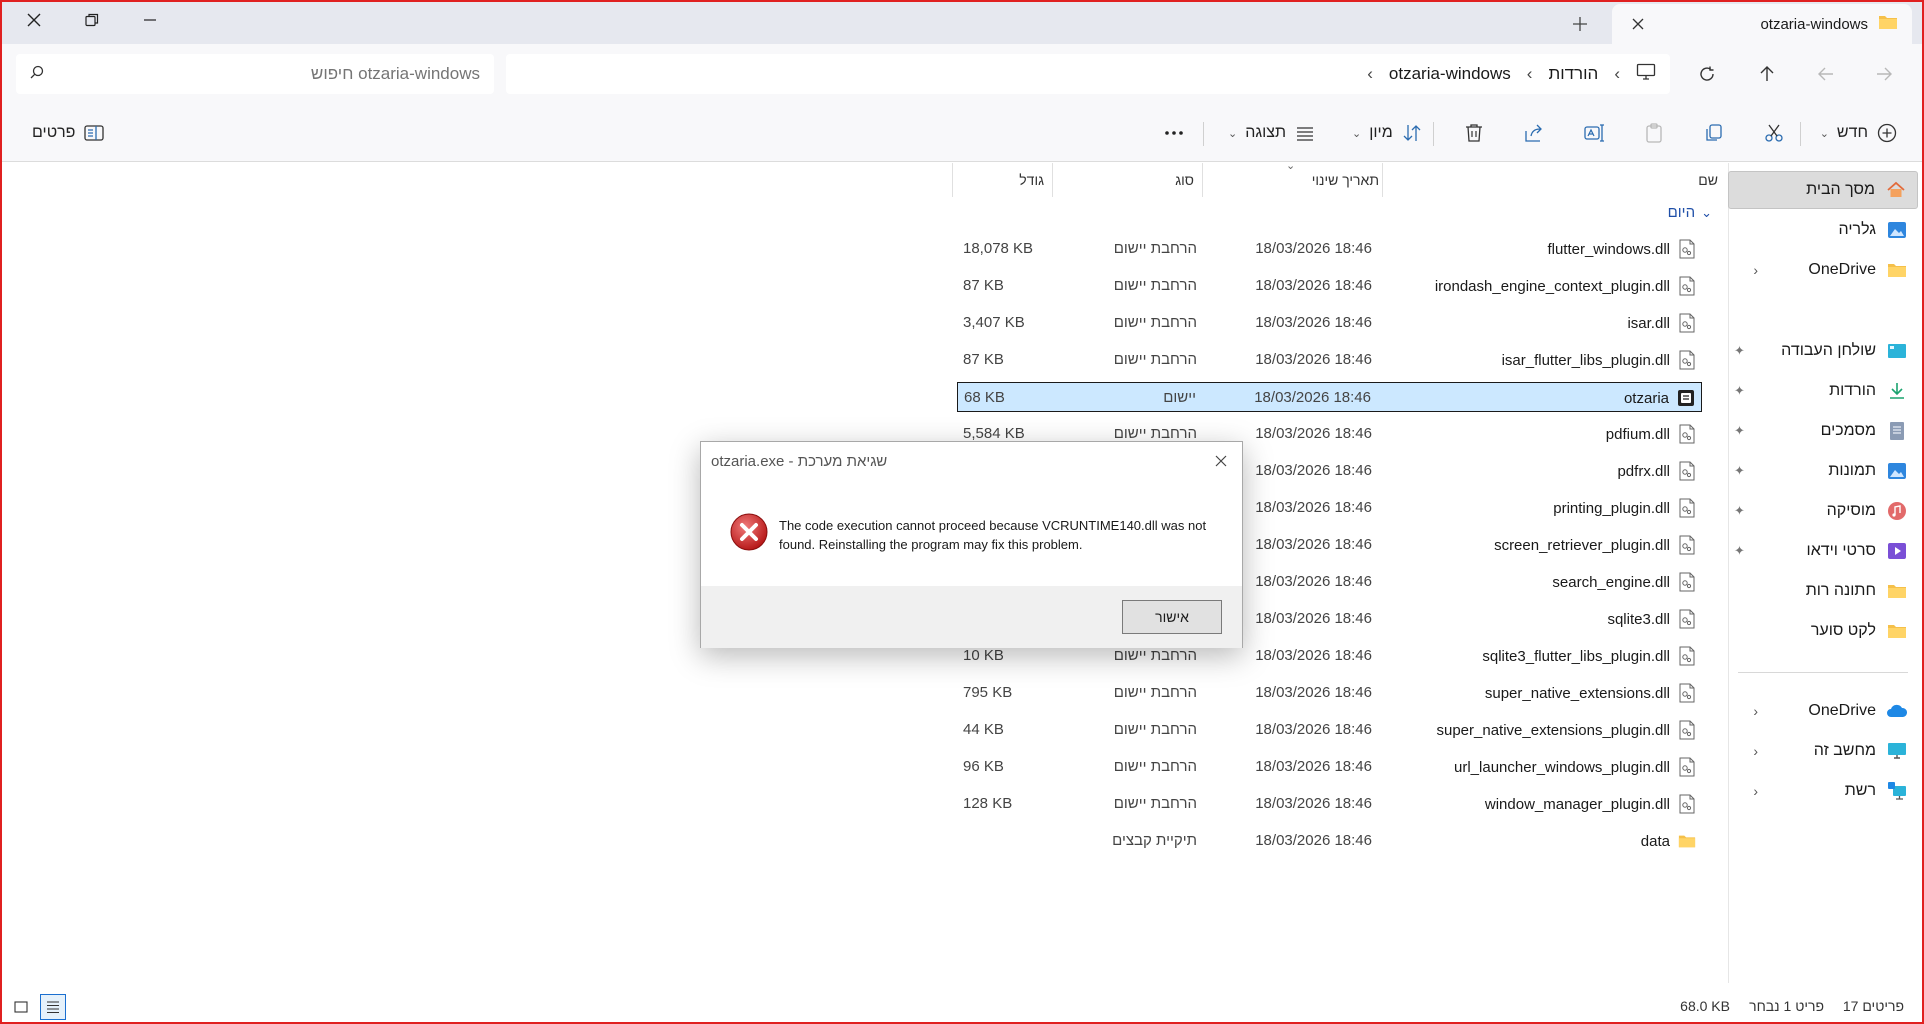  I want to click on dialog-title: otzaria.exe - שגיאת מערכת, so click(799, 461).